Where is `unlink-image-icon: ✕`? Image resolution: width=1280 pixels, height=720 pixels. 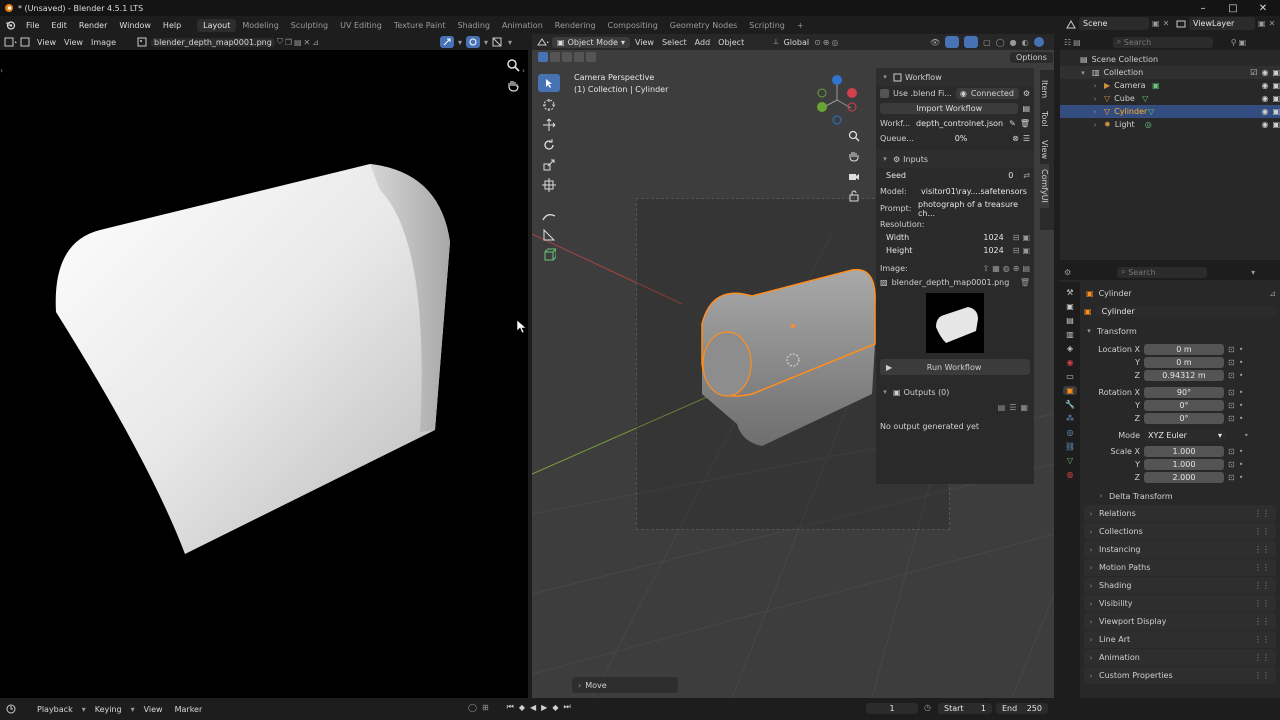
unlink-image-icon: ✕ is located at coordinates (307, 42).